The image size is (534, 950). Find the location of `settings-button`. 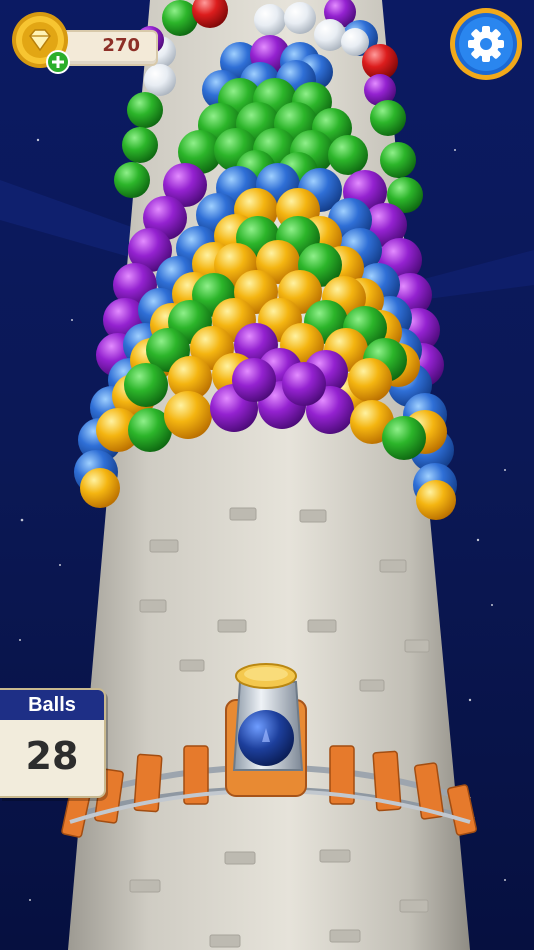

settings-button is located at coordinates (486, 44).